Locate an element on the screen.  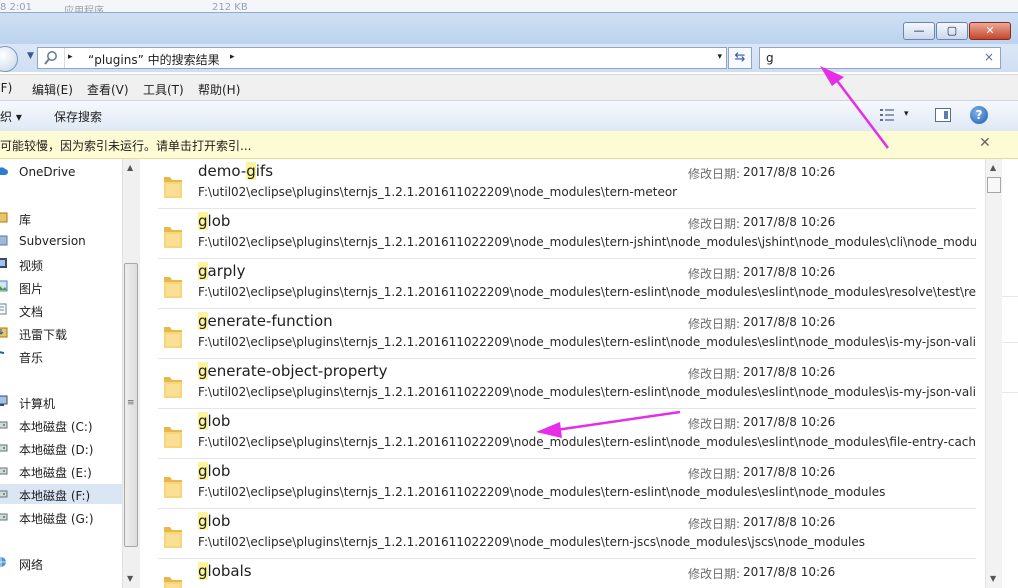
library-folder-icon is located at coordinates (4, 240).